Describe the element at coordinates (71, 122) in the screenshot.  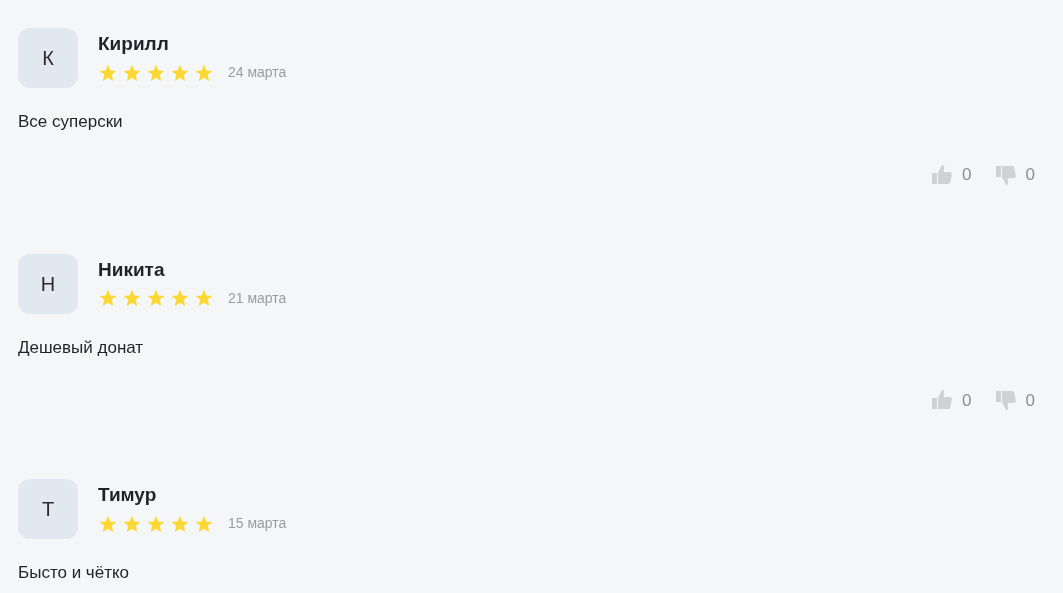
I see `review-text: Все суперски` at that location.